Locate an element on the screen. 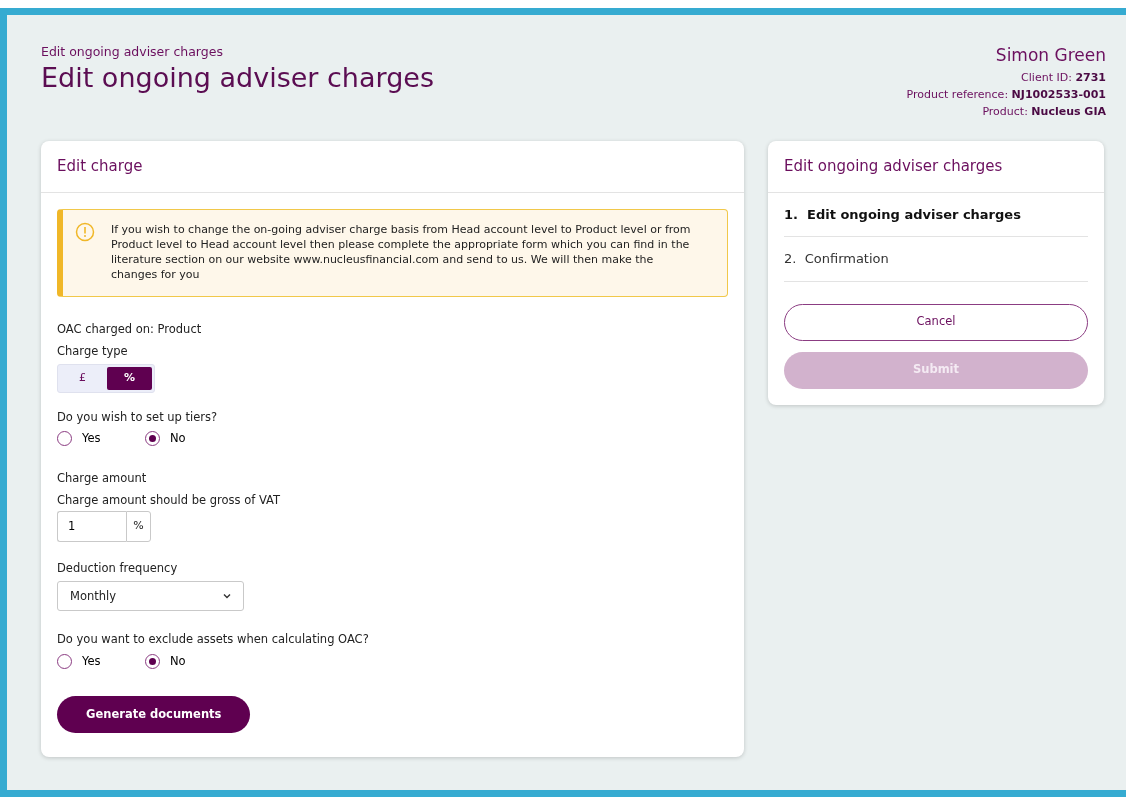  client-name: Simon Green is located at coordinates (1050, 55).